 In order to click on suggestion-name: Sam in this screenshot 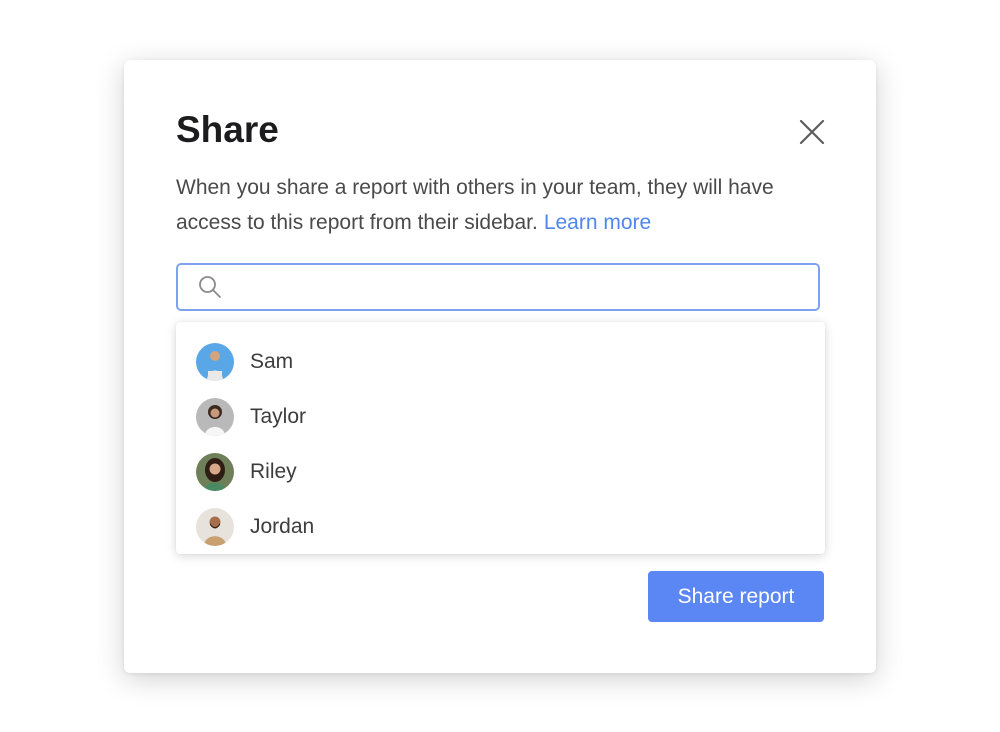, I will do `click(272, 361)`.